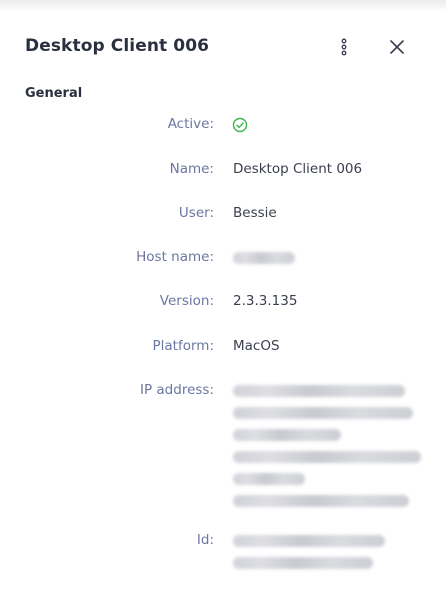 This screenshot has height=590, width=446. What do you see at coordinates (186, 301) in the screenshot?
I see `field-label-version: Version:` at bounding box center [186, 301].